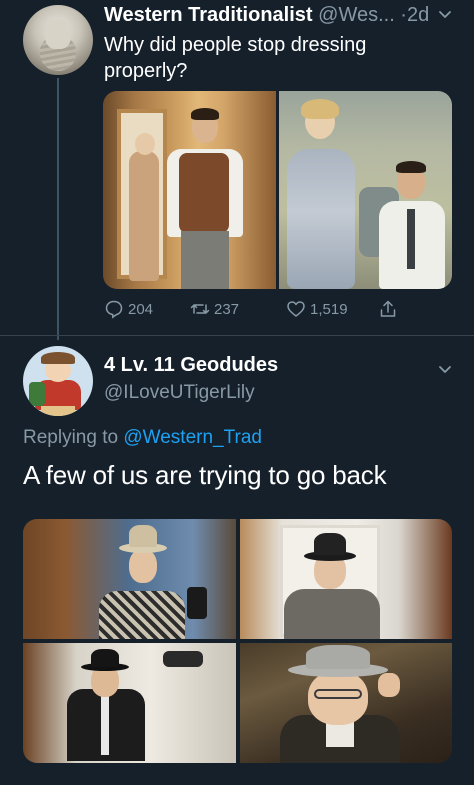  I want to click on woman-dress, so click(321, 219).